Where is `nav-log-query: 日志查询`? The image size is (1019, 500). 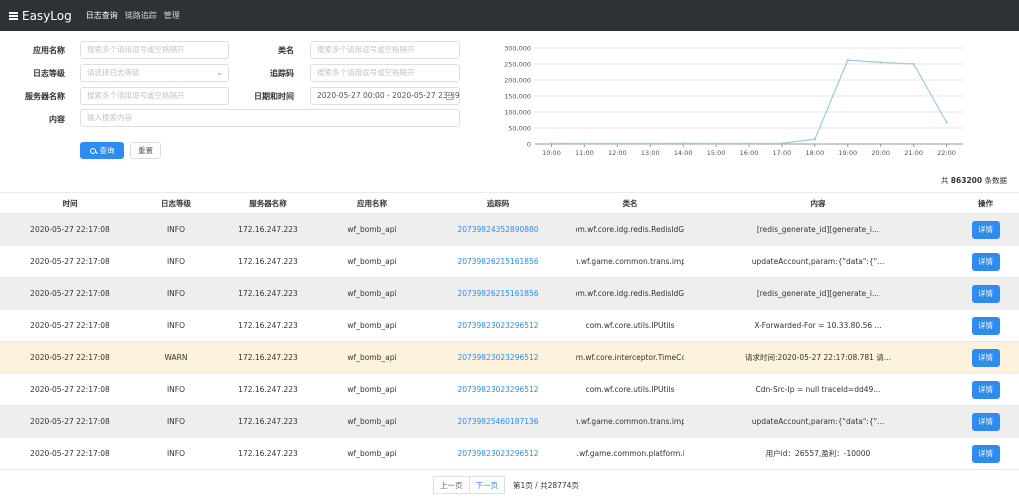 nav-log-query: 日志查询 is located at coordinates (102, 15).